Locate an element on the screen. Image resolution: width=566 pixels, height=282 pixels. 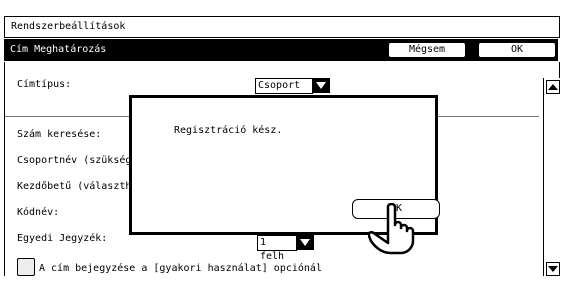
window-title-bar: Rendszerbeállítások is located at coordinates (282, 27).